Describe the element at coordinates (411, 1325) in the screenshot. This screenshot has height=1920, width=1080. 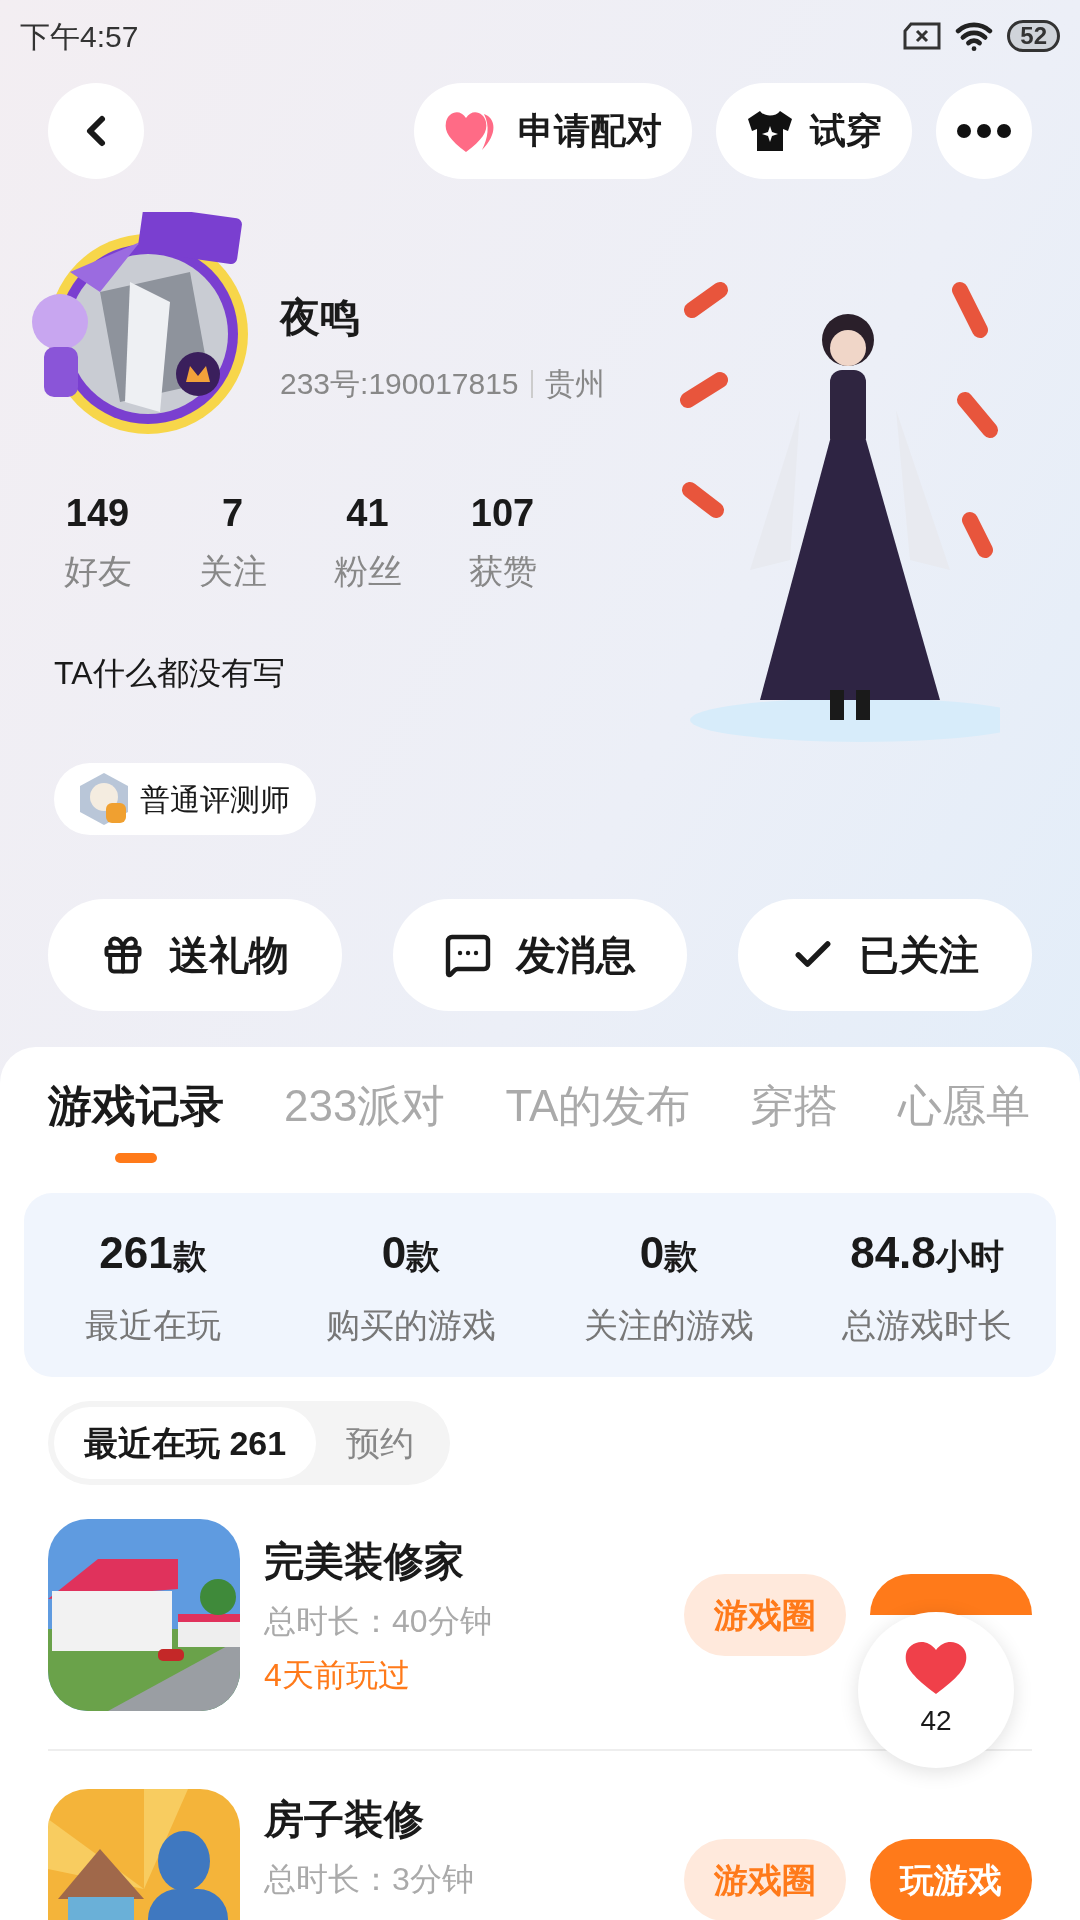
I see `summary-label: 购买的游戏` at that location.